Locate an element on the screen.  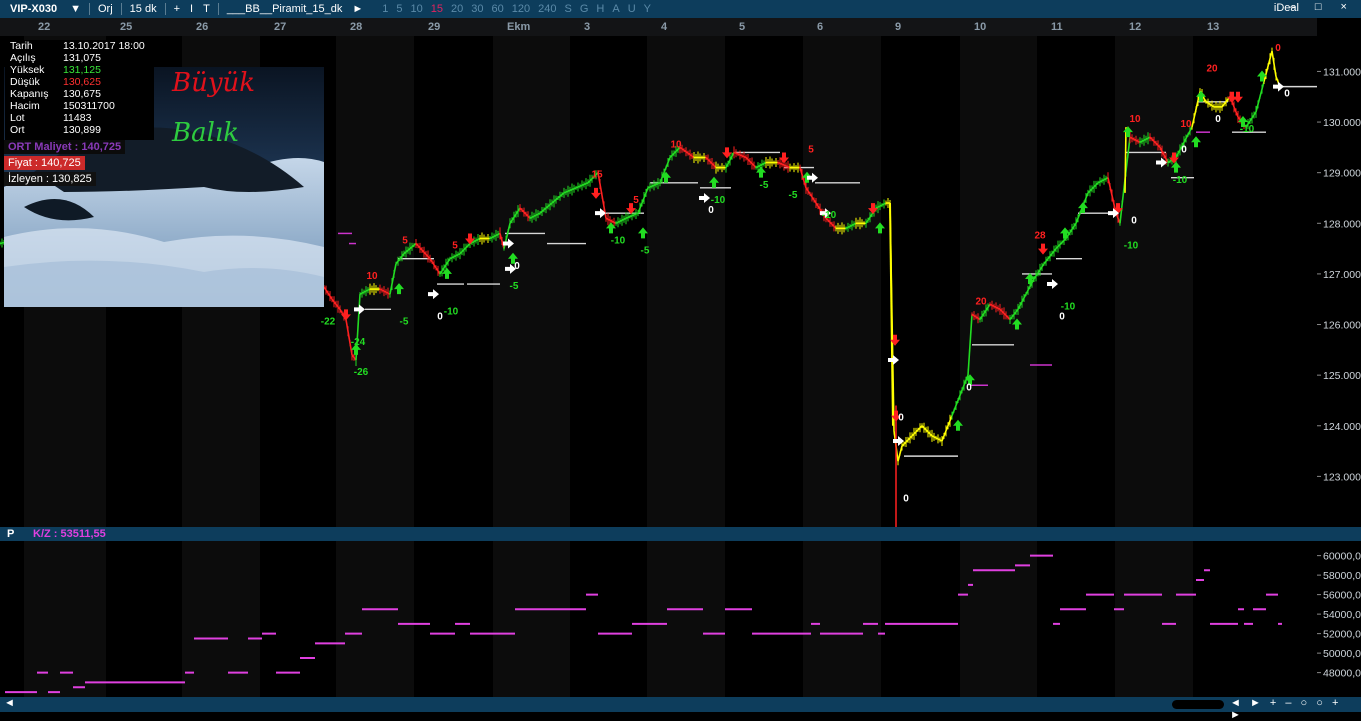
signal-label: -5 is located at coordinates (793, 195).